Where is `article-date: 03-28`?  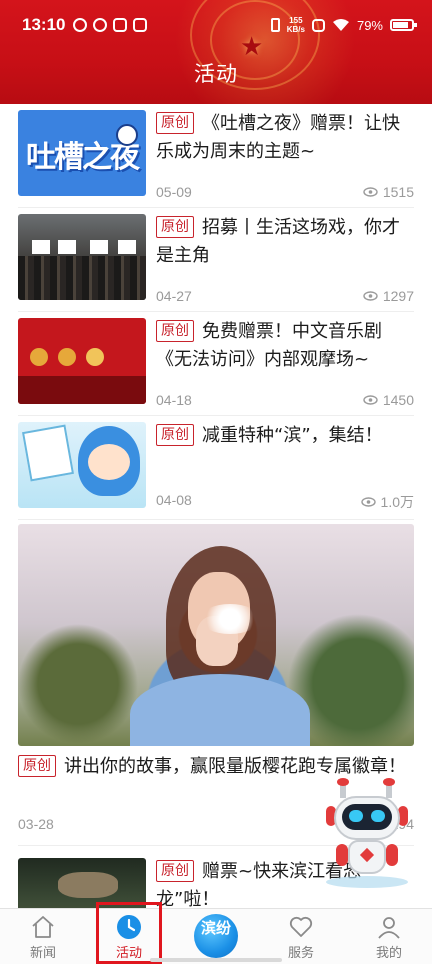
article-date: 03-28 is located at coordinates (36, 824).